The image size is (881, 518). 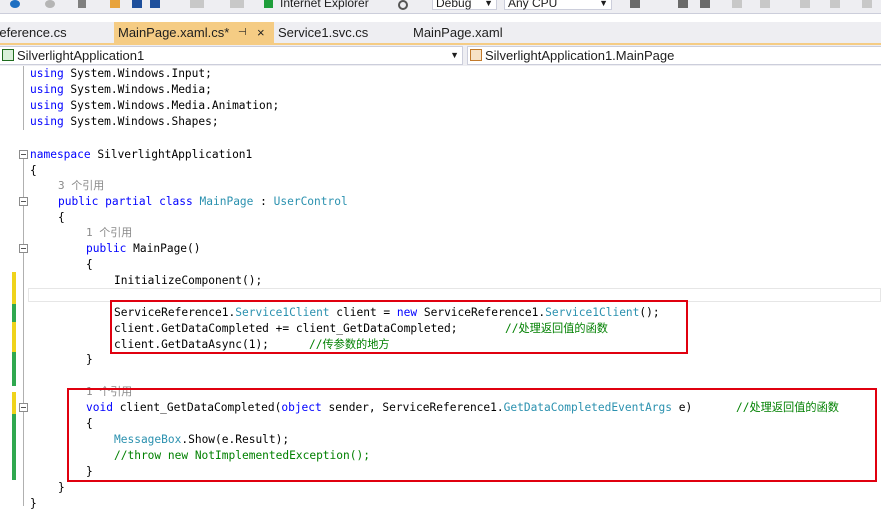 I want to click on code-text: System.Windows.Media;, so click(x=137, y=89).